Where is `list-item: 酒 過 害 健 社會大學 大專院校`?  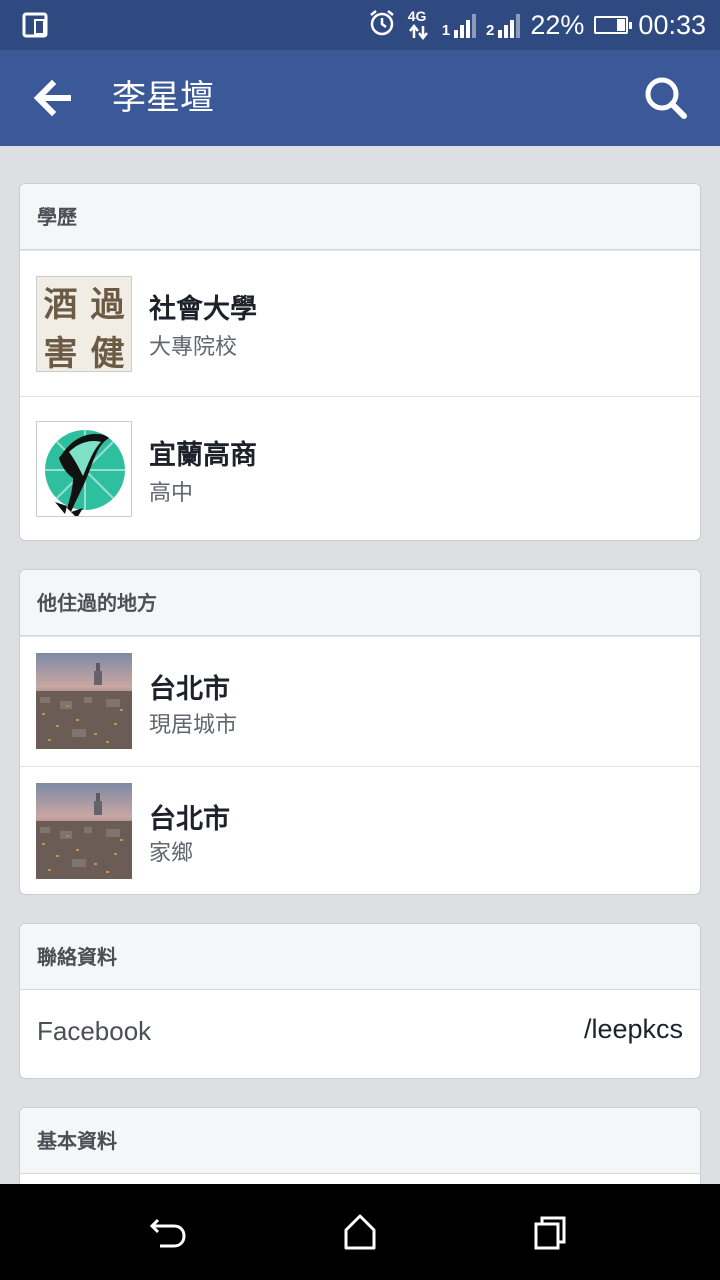 list-item: 酒 過 害 健 社會大學 大專院校 is located at coordinates (360, 323).